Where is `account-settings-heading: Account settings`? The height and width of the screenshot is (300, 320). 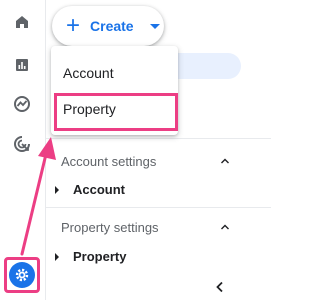 account-settings-heading: Account settings is located at coordinates (109, 161).